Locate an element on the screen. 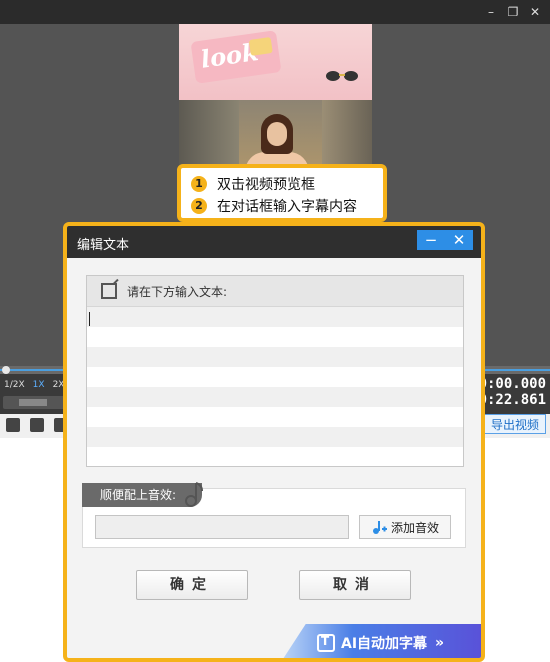 The image size is (550, 662). add-music-icon is located at coordinates (379, 527).